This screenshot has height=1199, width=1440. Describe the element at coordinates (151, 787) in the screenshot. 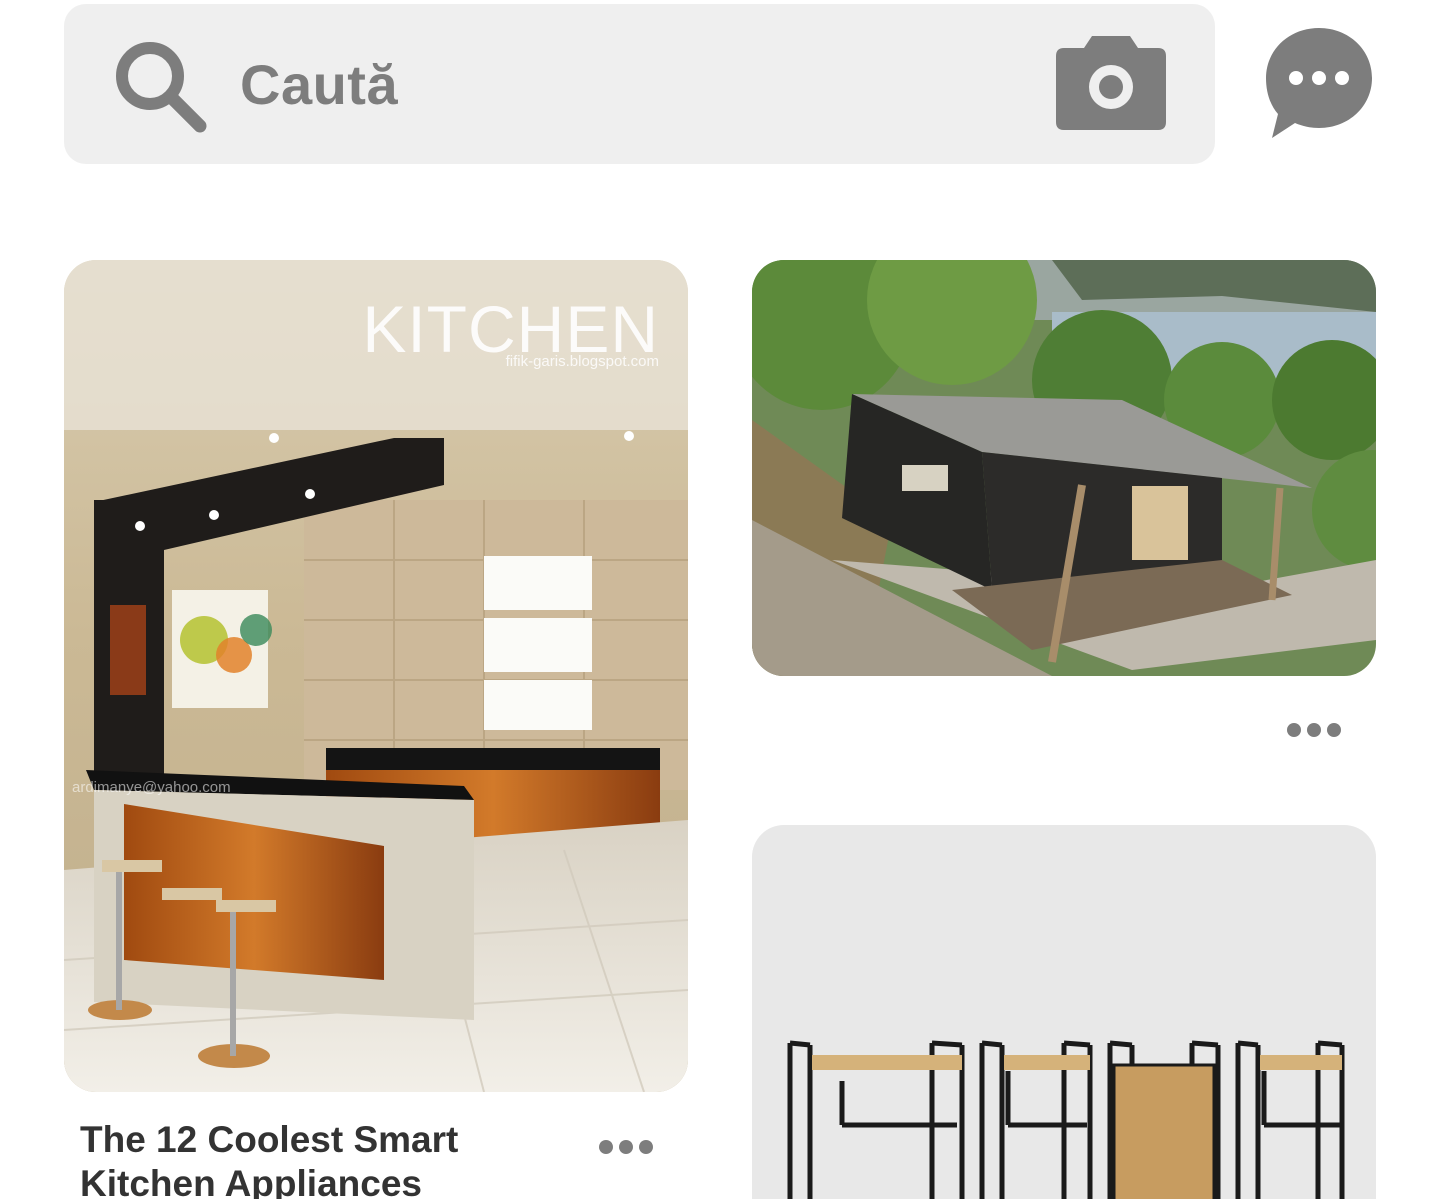

I see `svg-text: ardimanye@yahoo.com` at that location.